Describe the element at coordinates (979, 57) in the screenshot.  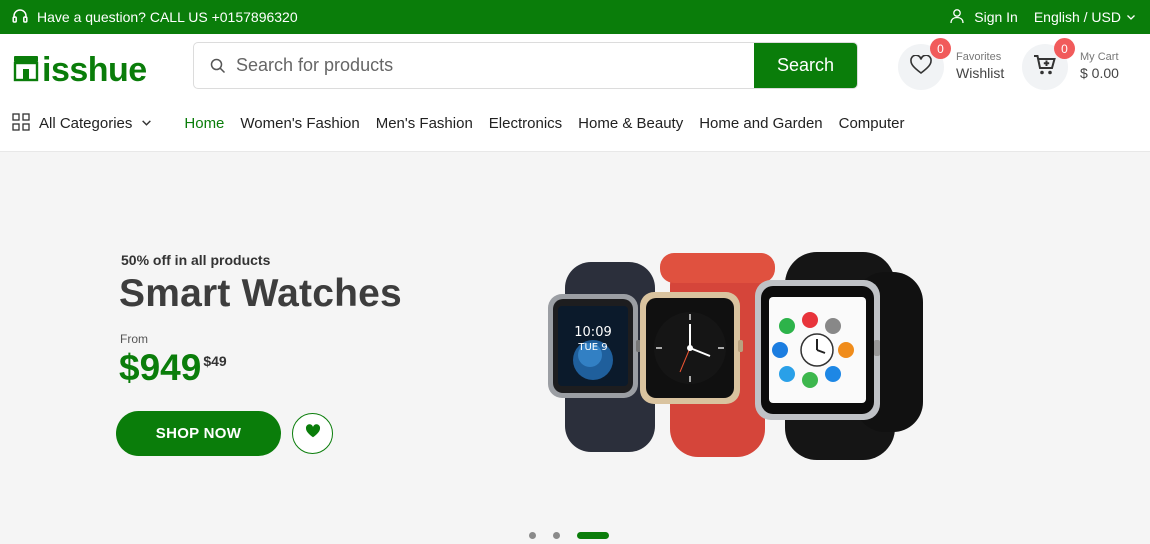
I see `wishlist-small-label: Favorites` at that location.